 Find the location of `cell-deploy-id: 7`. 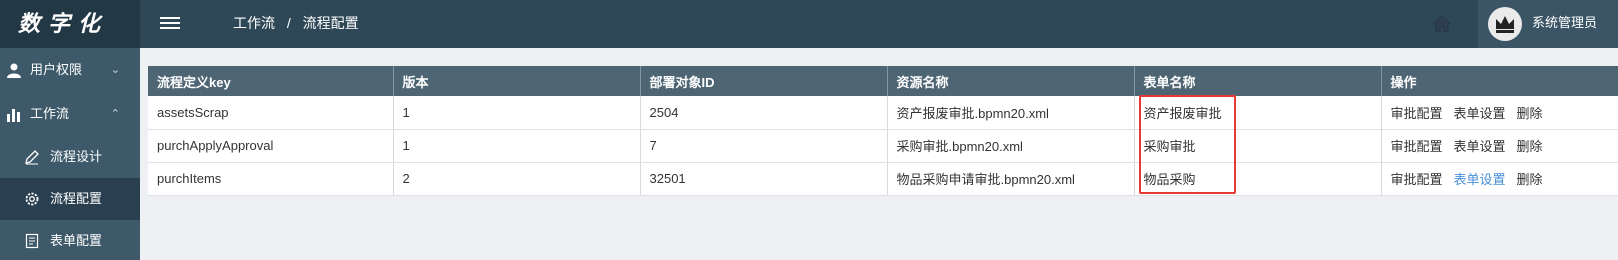

cell-deploy-id: 7 is located at coordinates (764, 146).